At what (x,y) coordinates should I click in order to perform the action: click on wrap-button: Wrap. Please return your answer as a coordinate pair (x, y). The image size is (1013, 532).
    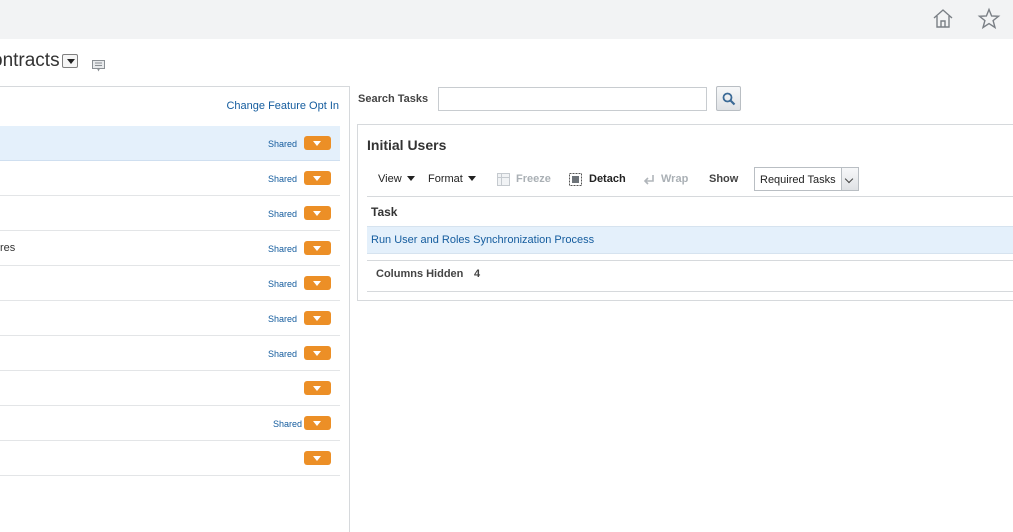
    Looking at the image, I should click on (674, 179).